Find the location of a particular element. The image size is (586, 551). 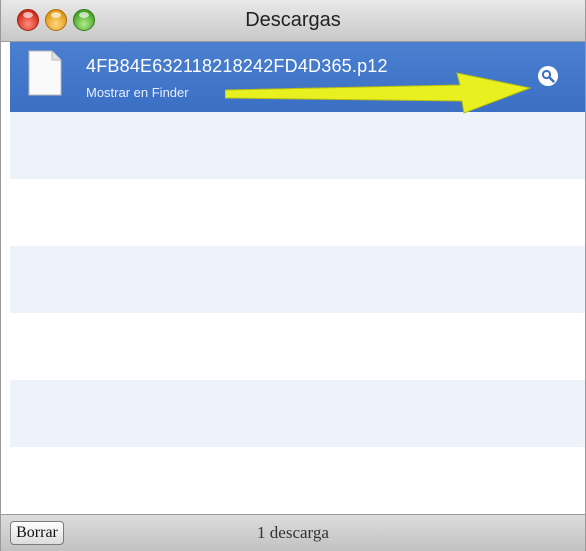

reveal-in-finder-button is located at coordinates (548, 76).